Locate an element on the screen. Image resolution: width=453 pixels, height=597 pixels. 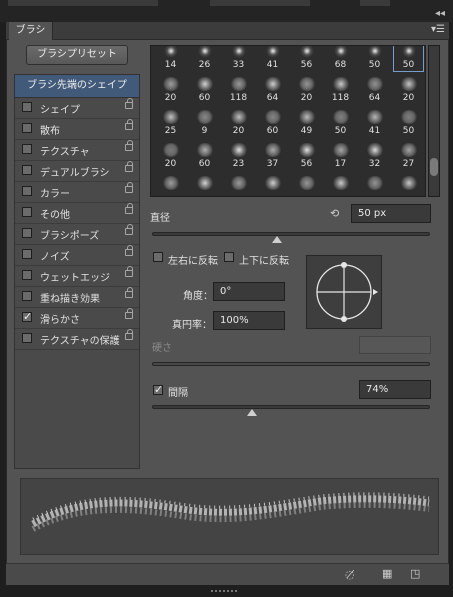
angle-roundness-dial is located at coordinates (345, 293).